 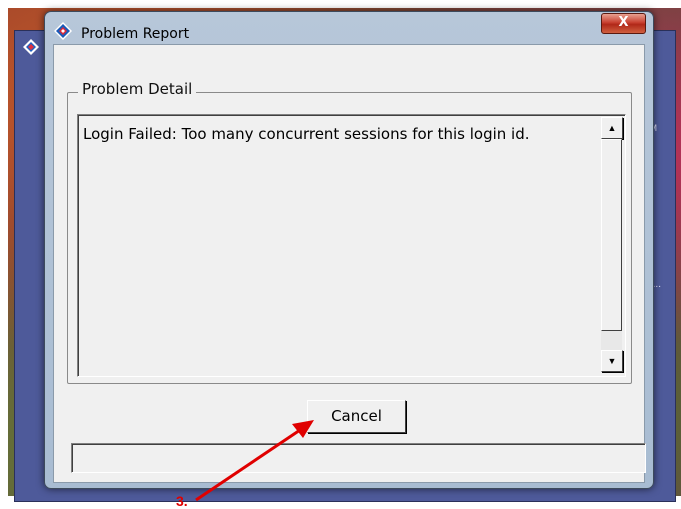 What do you see at coordinates (611, 235) in the screenshot?
I see `scroll-thumb` at bounding box center [611, 235].